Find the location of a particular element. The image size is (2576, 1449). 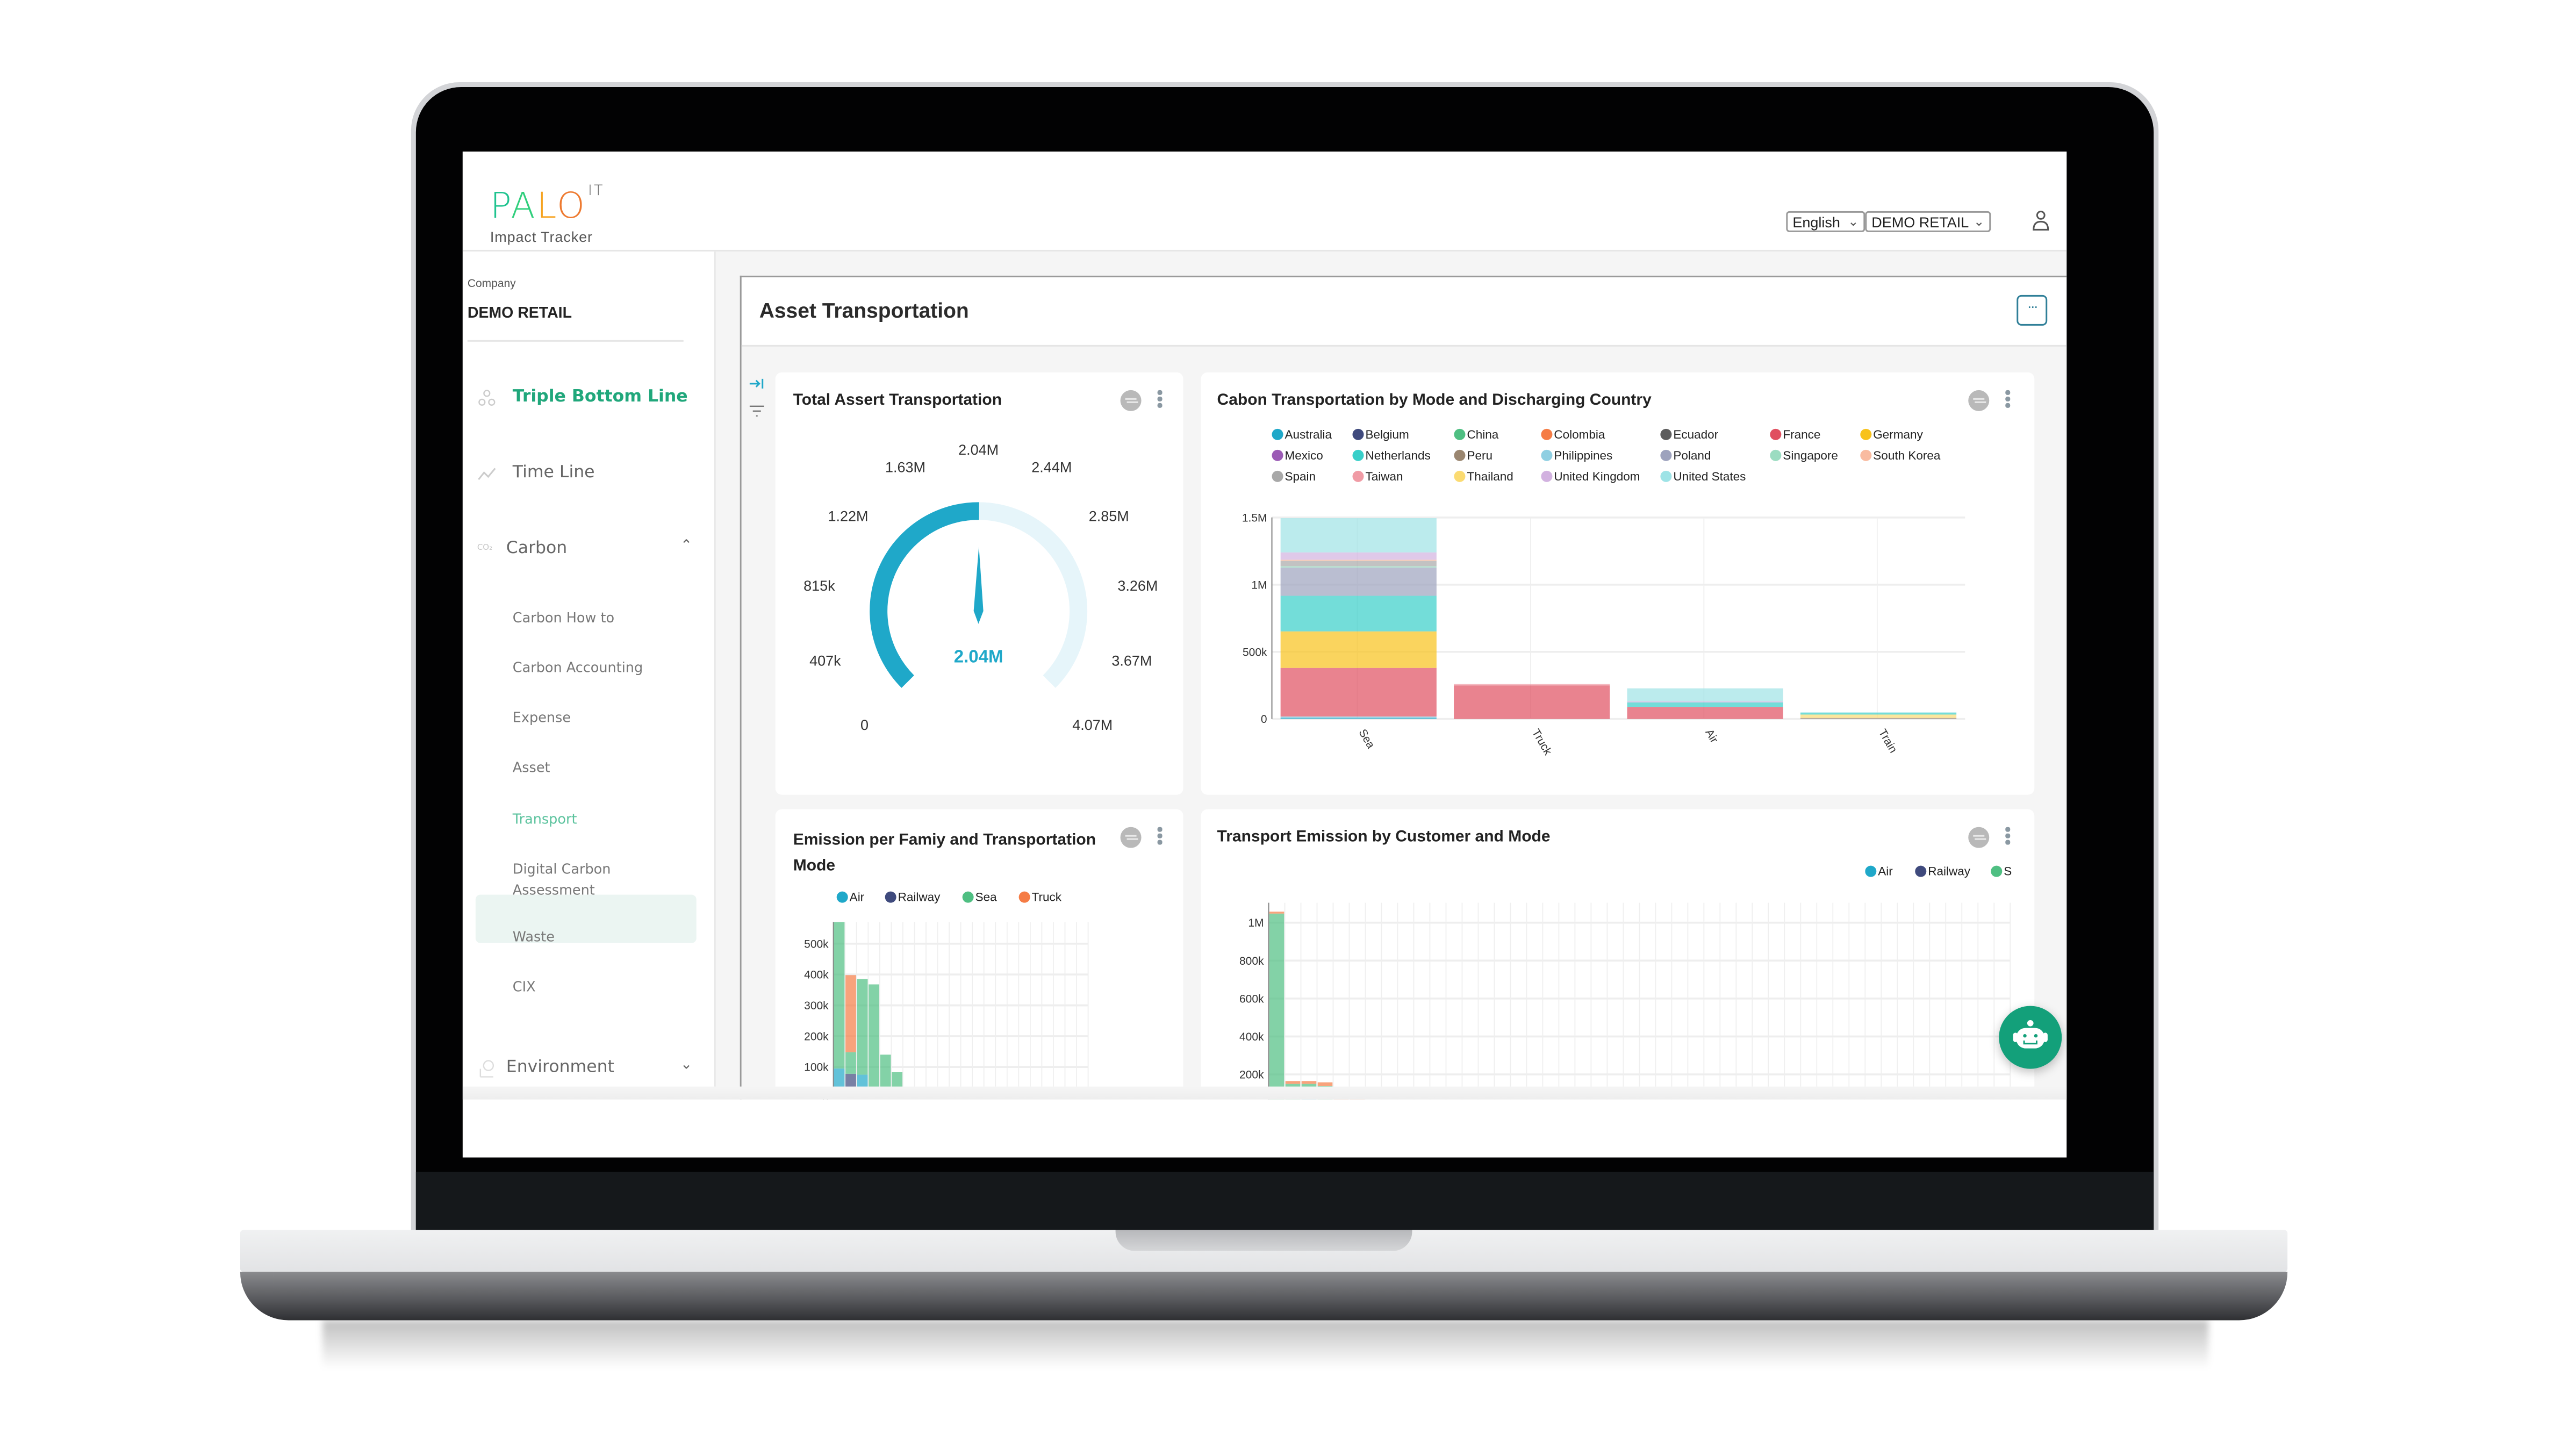

sidebar-subitem-transport: Transport is located at coordinates (545, 821).